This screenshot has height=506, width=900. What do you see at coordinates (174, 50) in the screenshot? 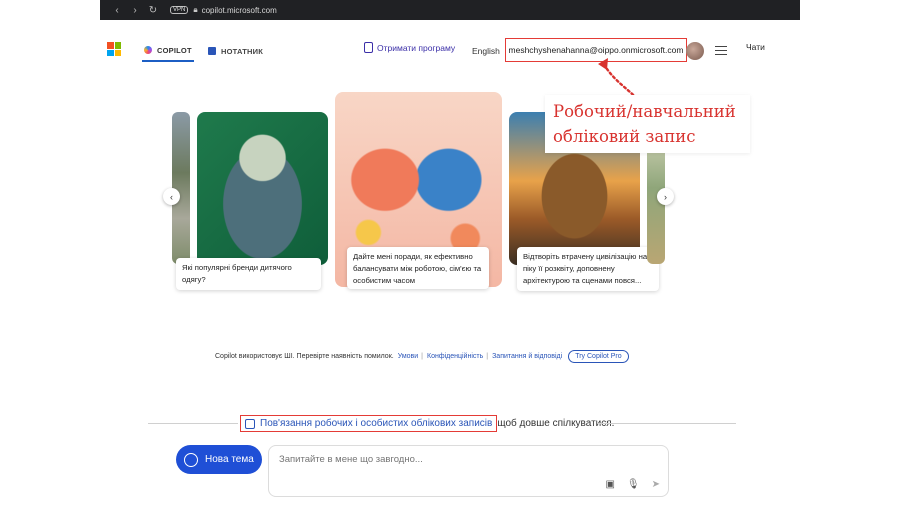
I see `tab-copilot-label: COPILOT` at bounding box center [174, 50].